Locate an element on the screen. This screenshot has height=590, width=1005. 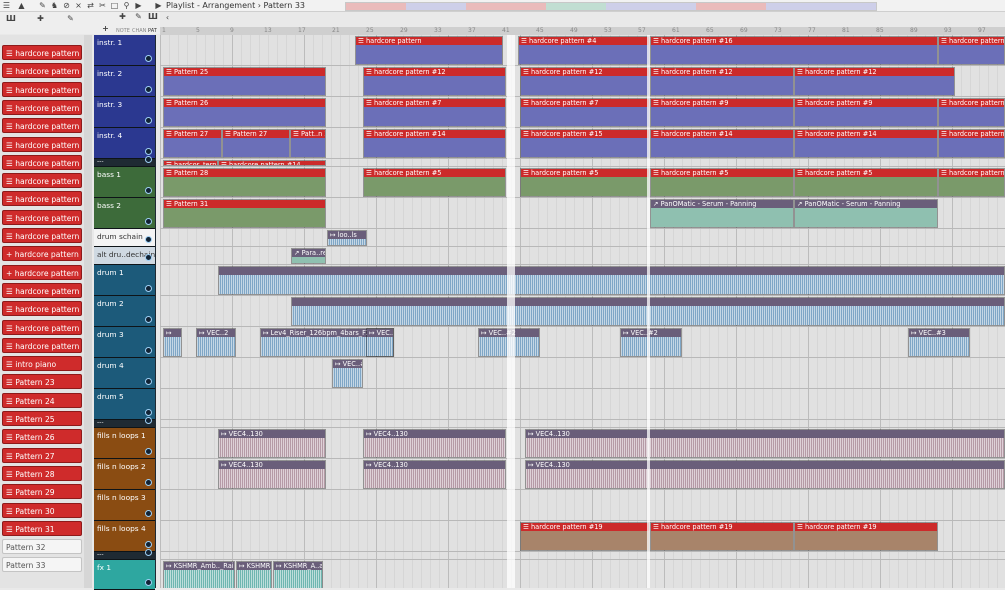
pattern-list-scrollbar is located at coordinates (88, 311).